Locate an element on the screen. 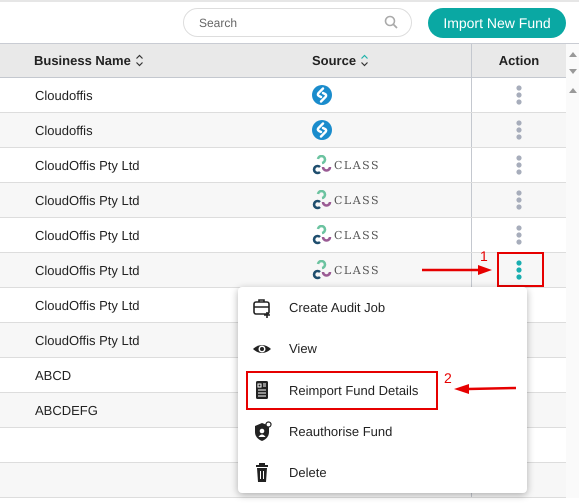 This screenshot has height=503, width=579. column-header: Action is located at coordinates (519, 60).